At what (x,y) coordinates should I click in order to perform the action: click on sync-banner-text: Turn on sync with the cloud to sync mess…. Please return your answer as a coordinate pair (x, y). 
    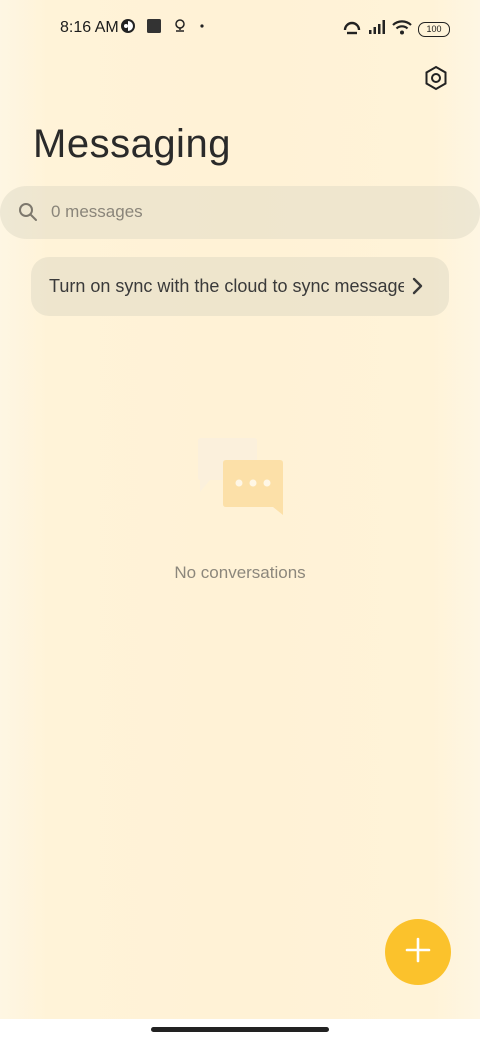
    Looking at the image, I should click on (226, 286).